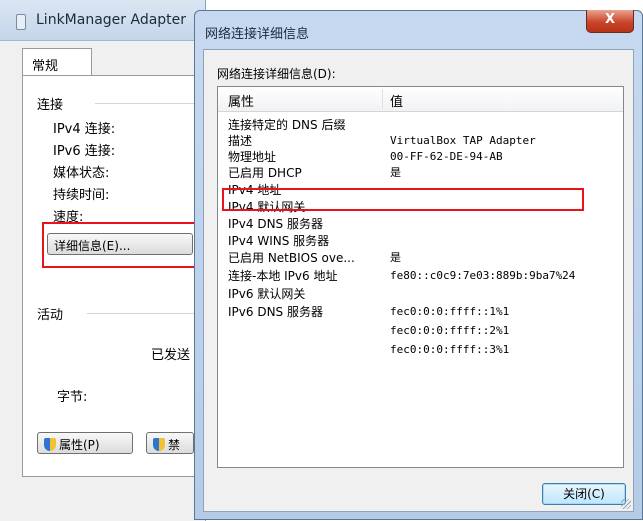 Image resolution: width=643 pixels, height=521 pixels. What do you see at coordinates (450, 330) in the screenshot?
I see `row-value: fec0:0:0:ffff::2%1` at bounding box center [450, 330].